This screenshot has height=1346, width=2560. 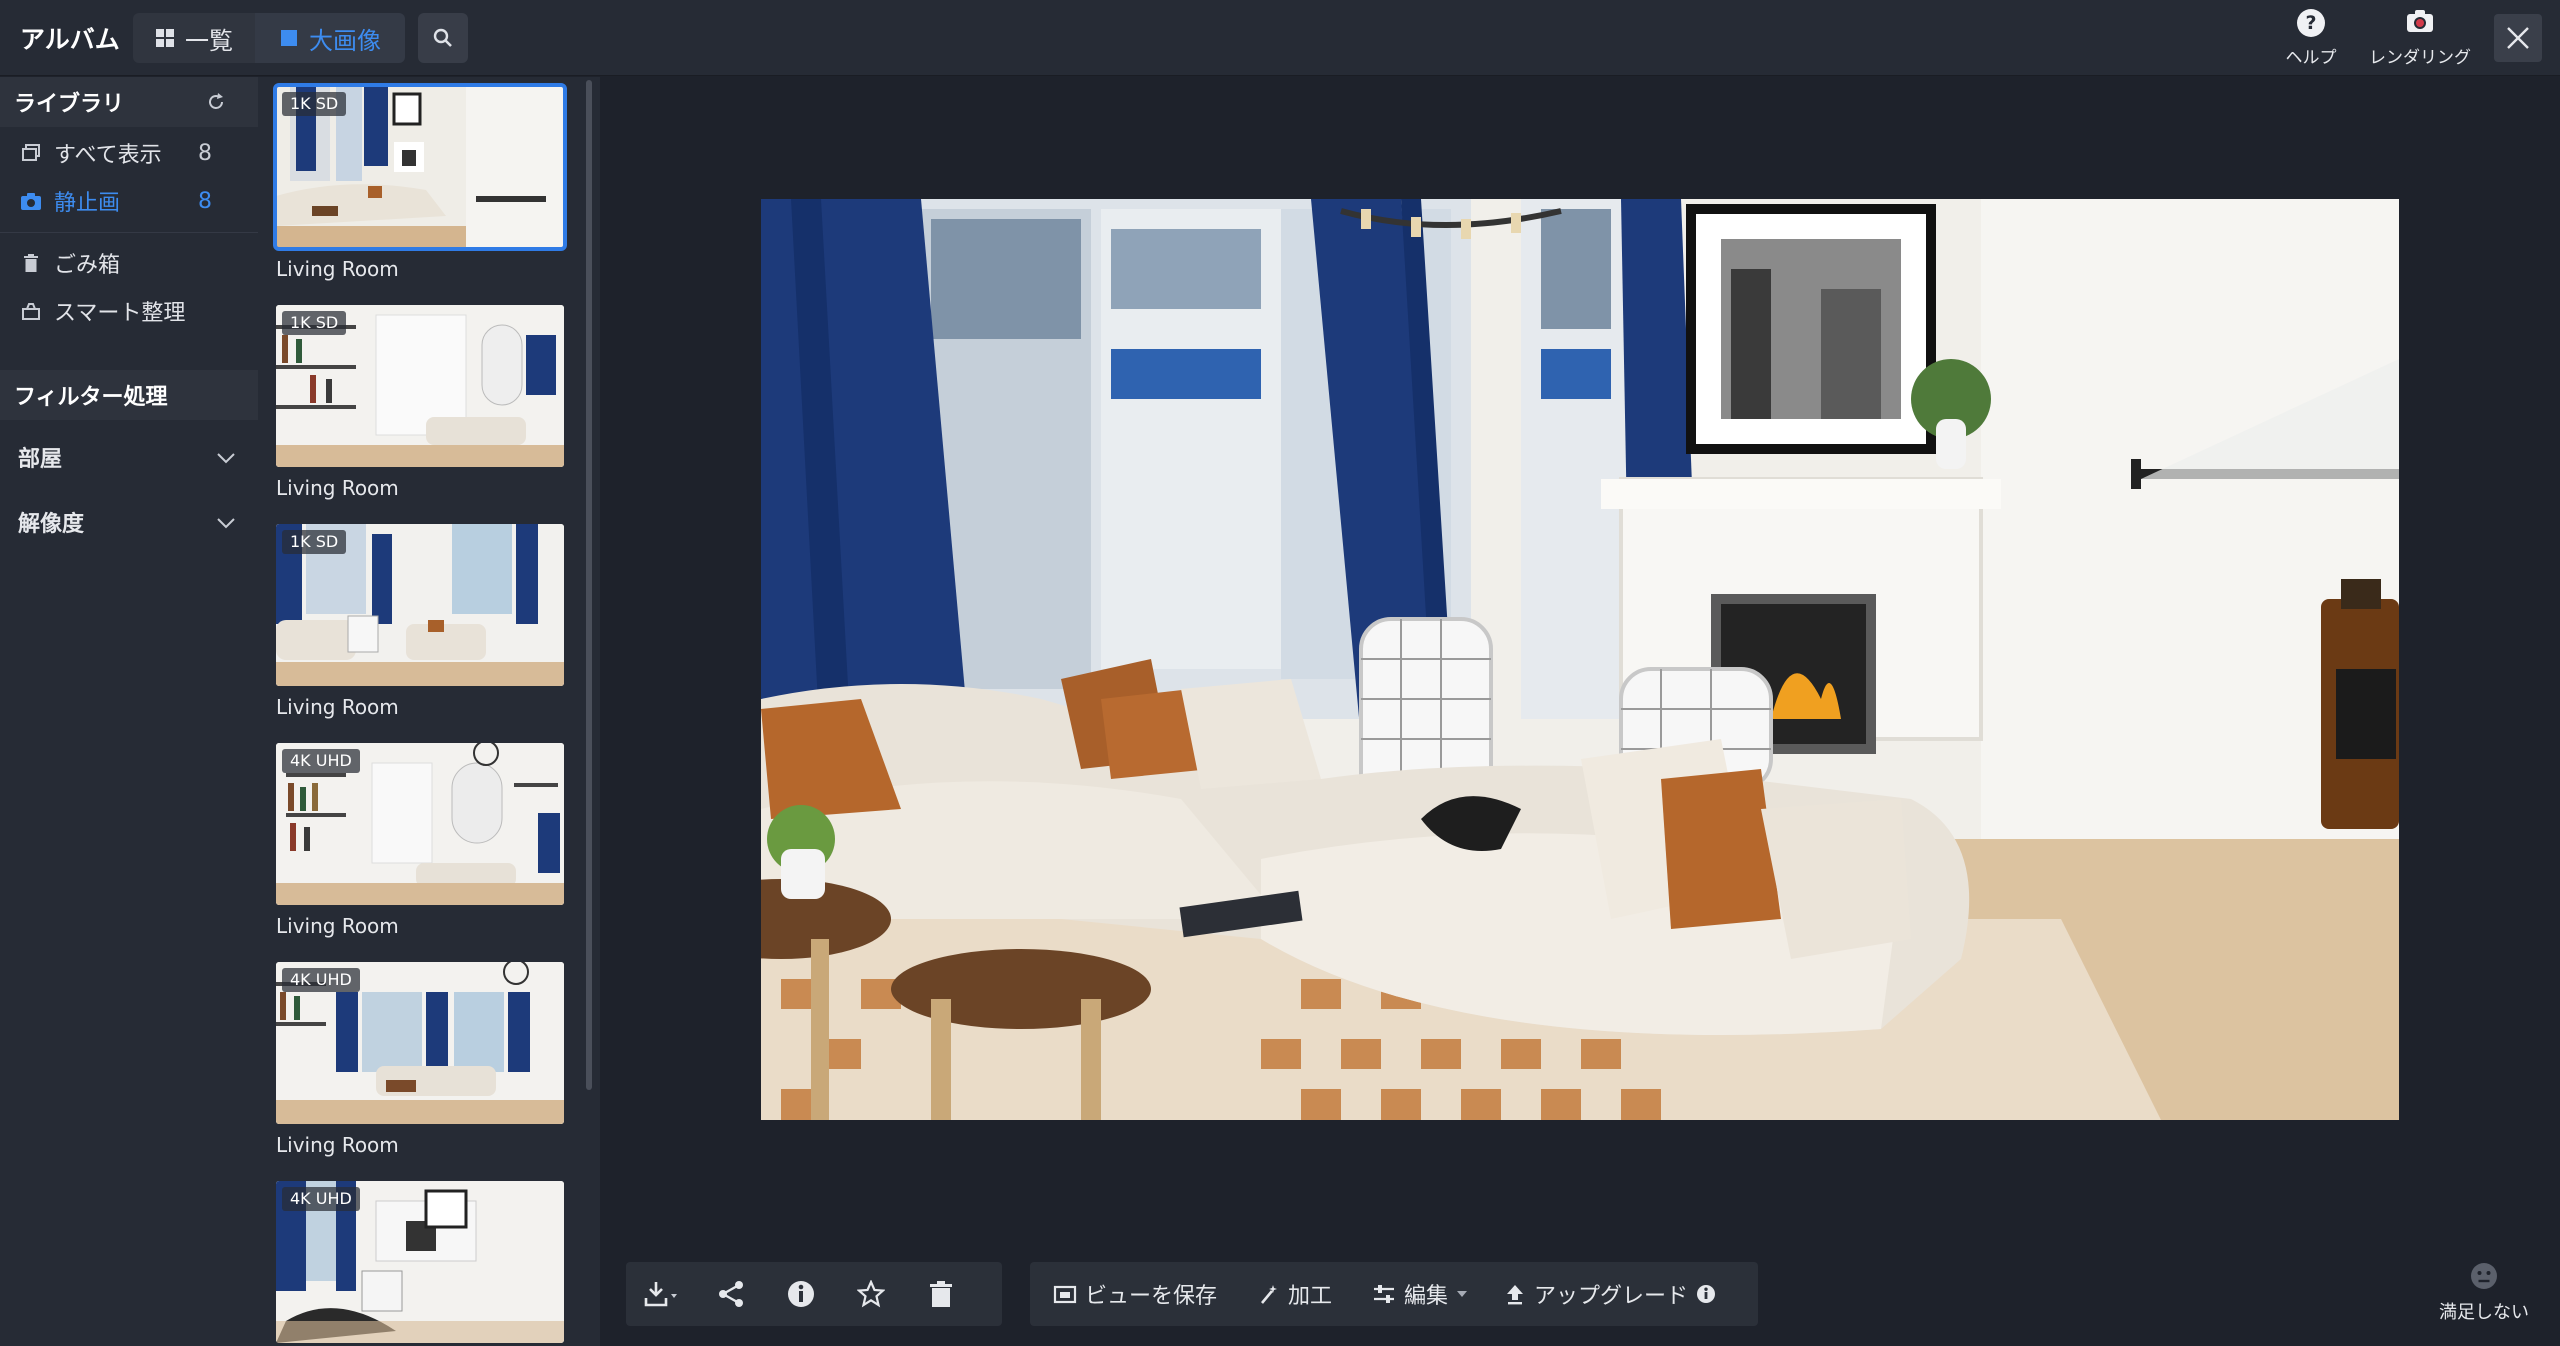 I want to click on sidebar-divider, so click(x=129, y=232).